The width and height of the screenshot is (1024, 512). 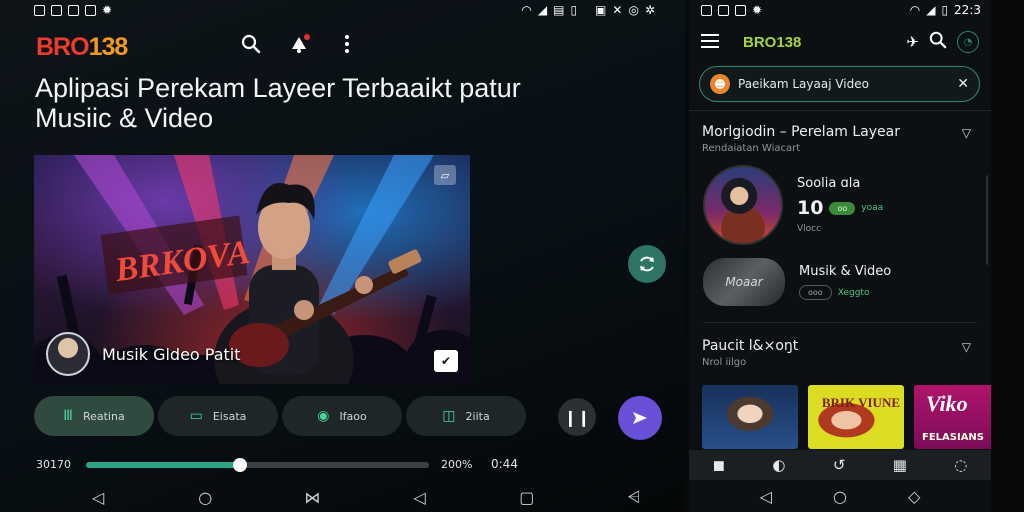 What do you see at coordinates (931, 10) in the screenshot?
I see `signal-icon: ◢` at bounding box center [931, 10].